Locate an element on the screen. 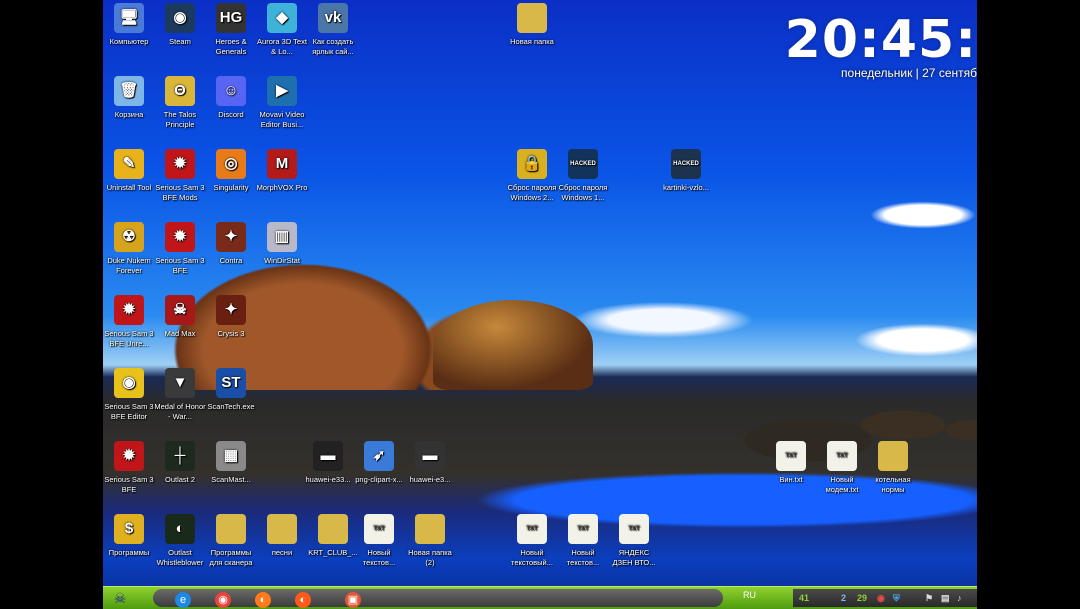  desktop-icon: ☺ Discord is located at coordinates (231, 98).